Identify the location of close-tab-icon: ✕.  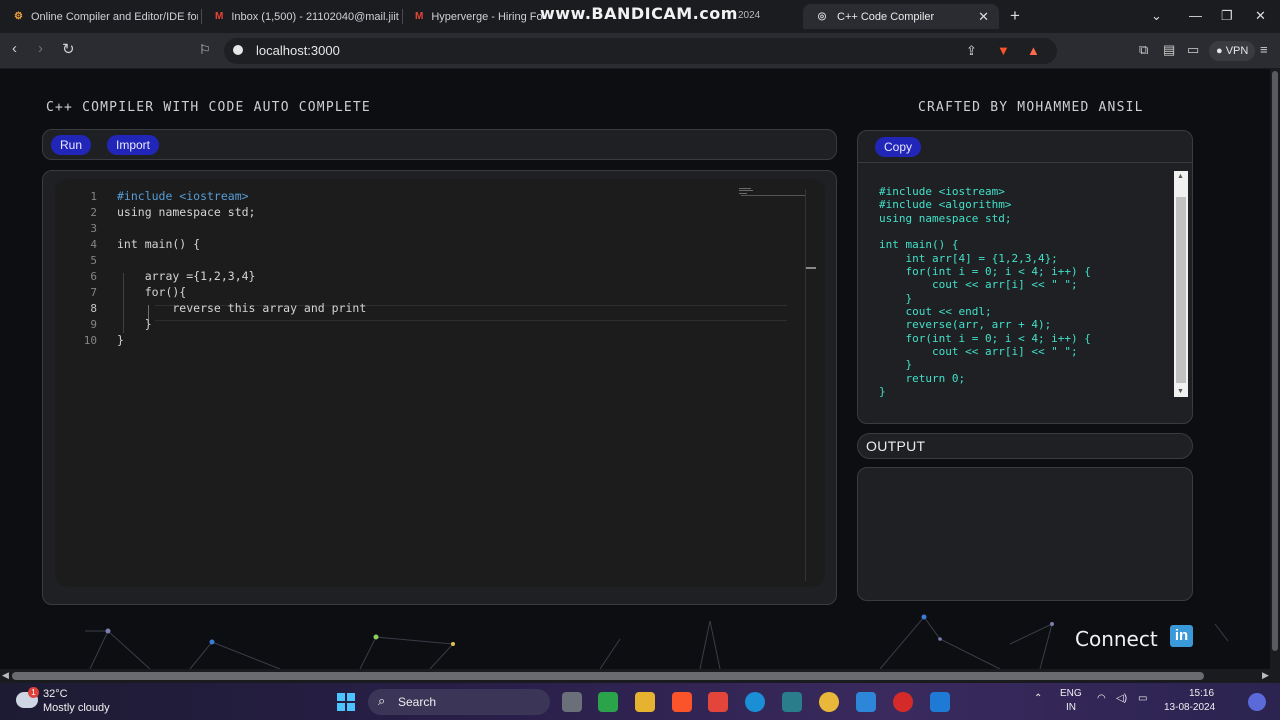
(983, 17).